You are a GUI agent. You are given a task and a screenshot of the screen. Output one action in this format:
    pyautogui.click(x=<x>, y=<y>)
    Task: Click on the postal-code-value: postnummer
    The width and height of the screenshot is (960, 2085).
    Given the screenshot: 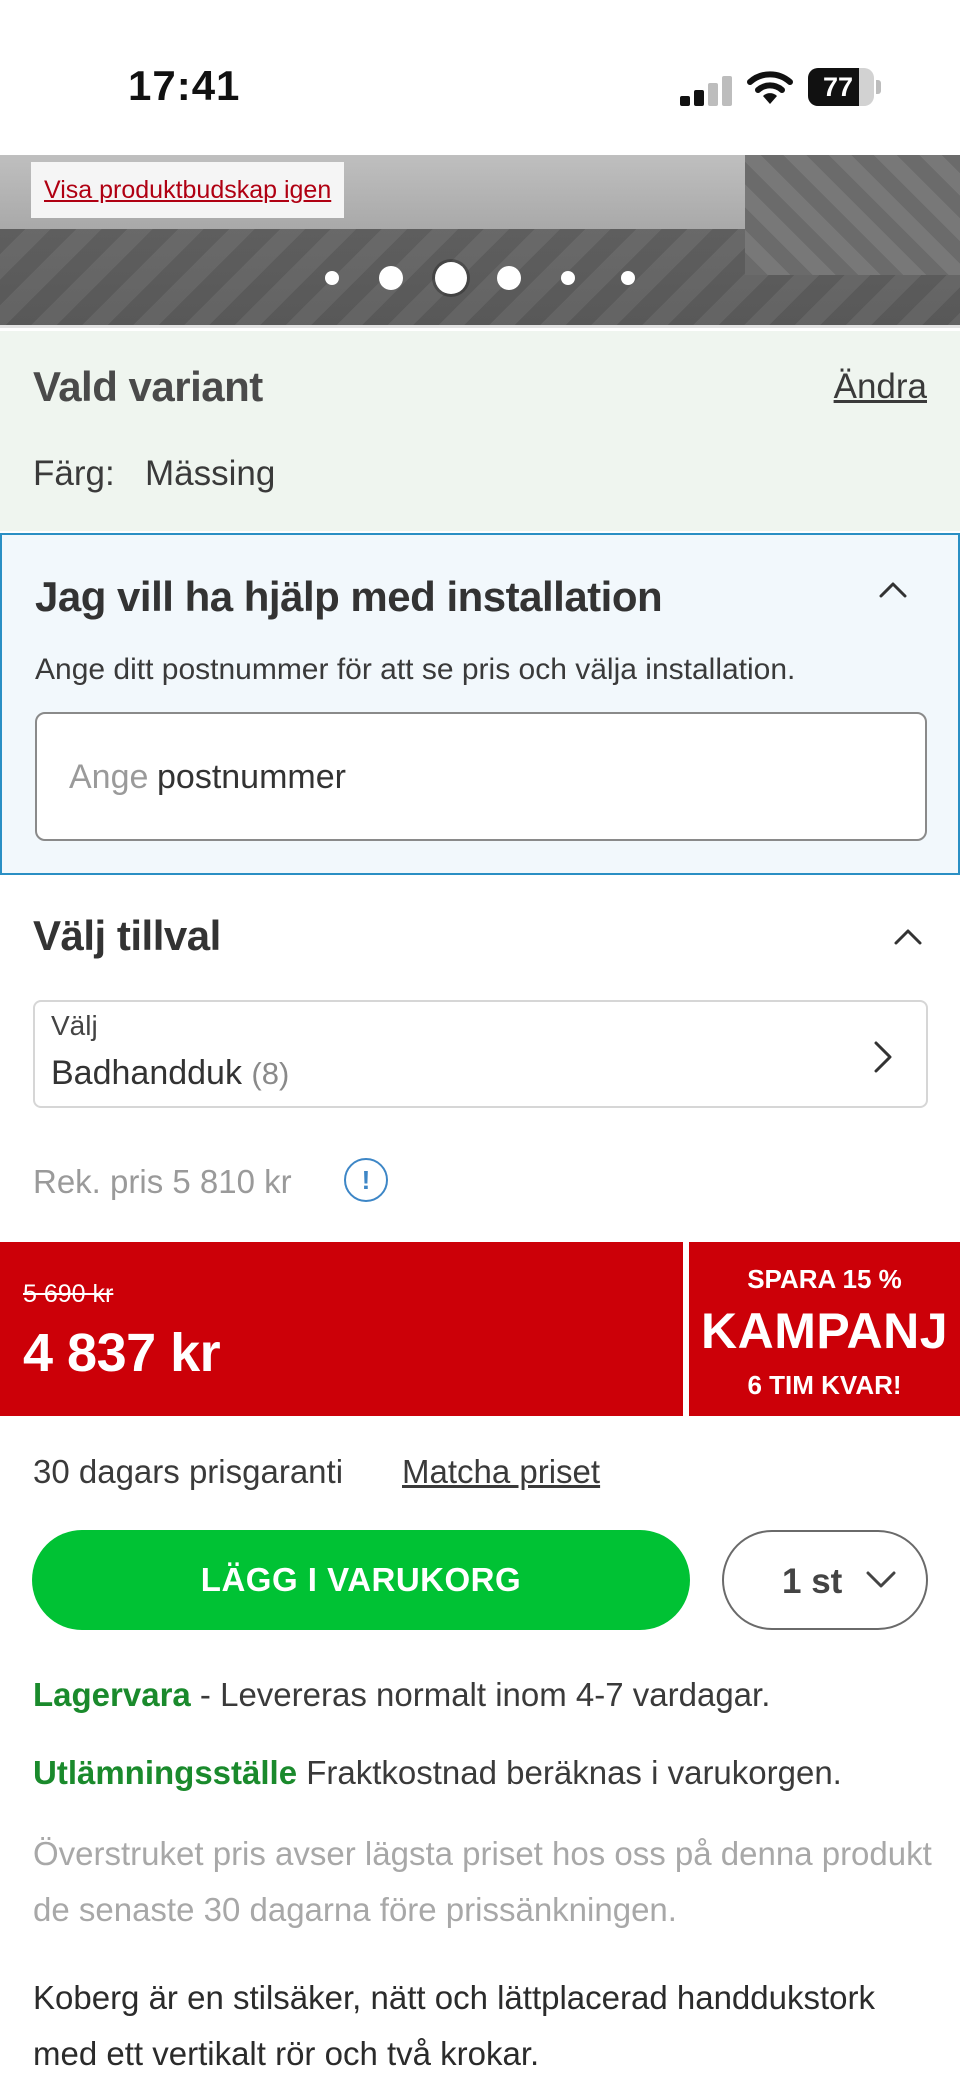 What is the action you would take?
    pyautogui.click(x=251, y=777)
    